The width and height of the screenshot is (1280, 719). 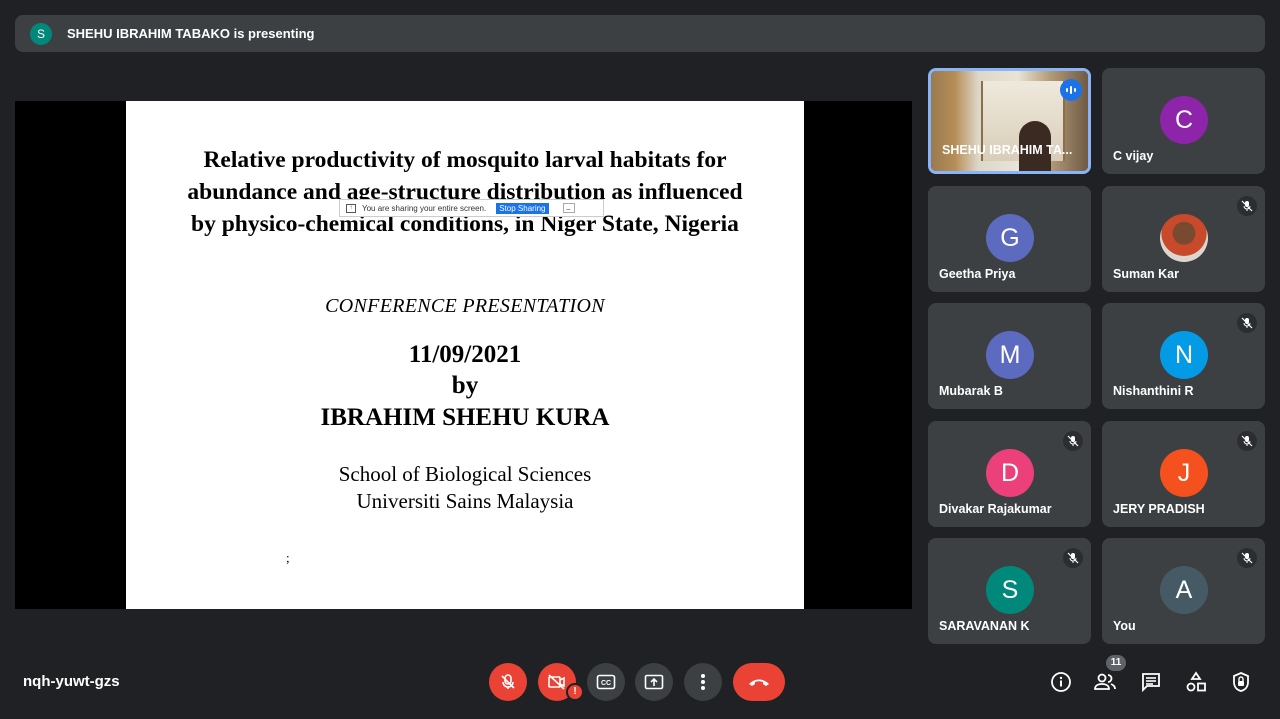 I want to click on slide-by: by, so click(x=465, y=385).